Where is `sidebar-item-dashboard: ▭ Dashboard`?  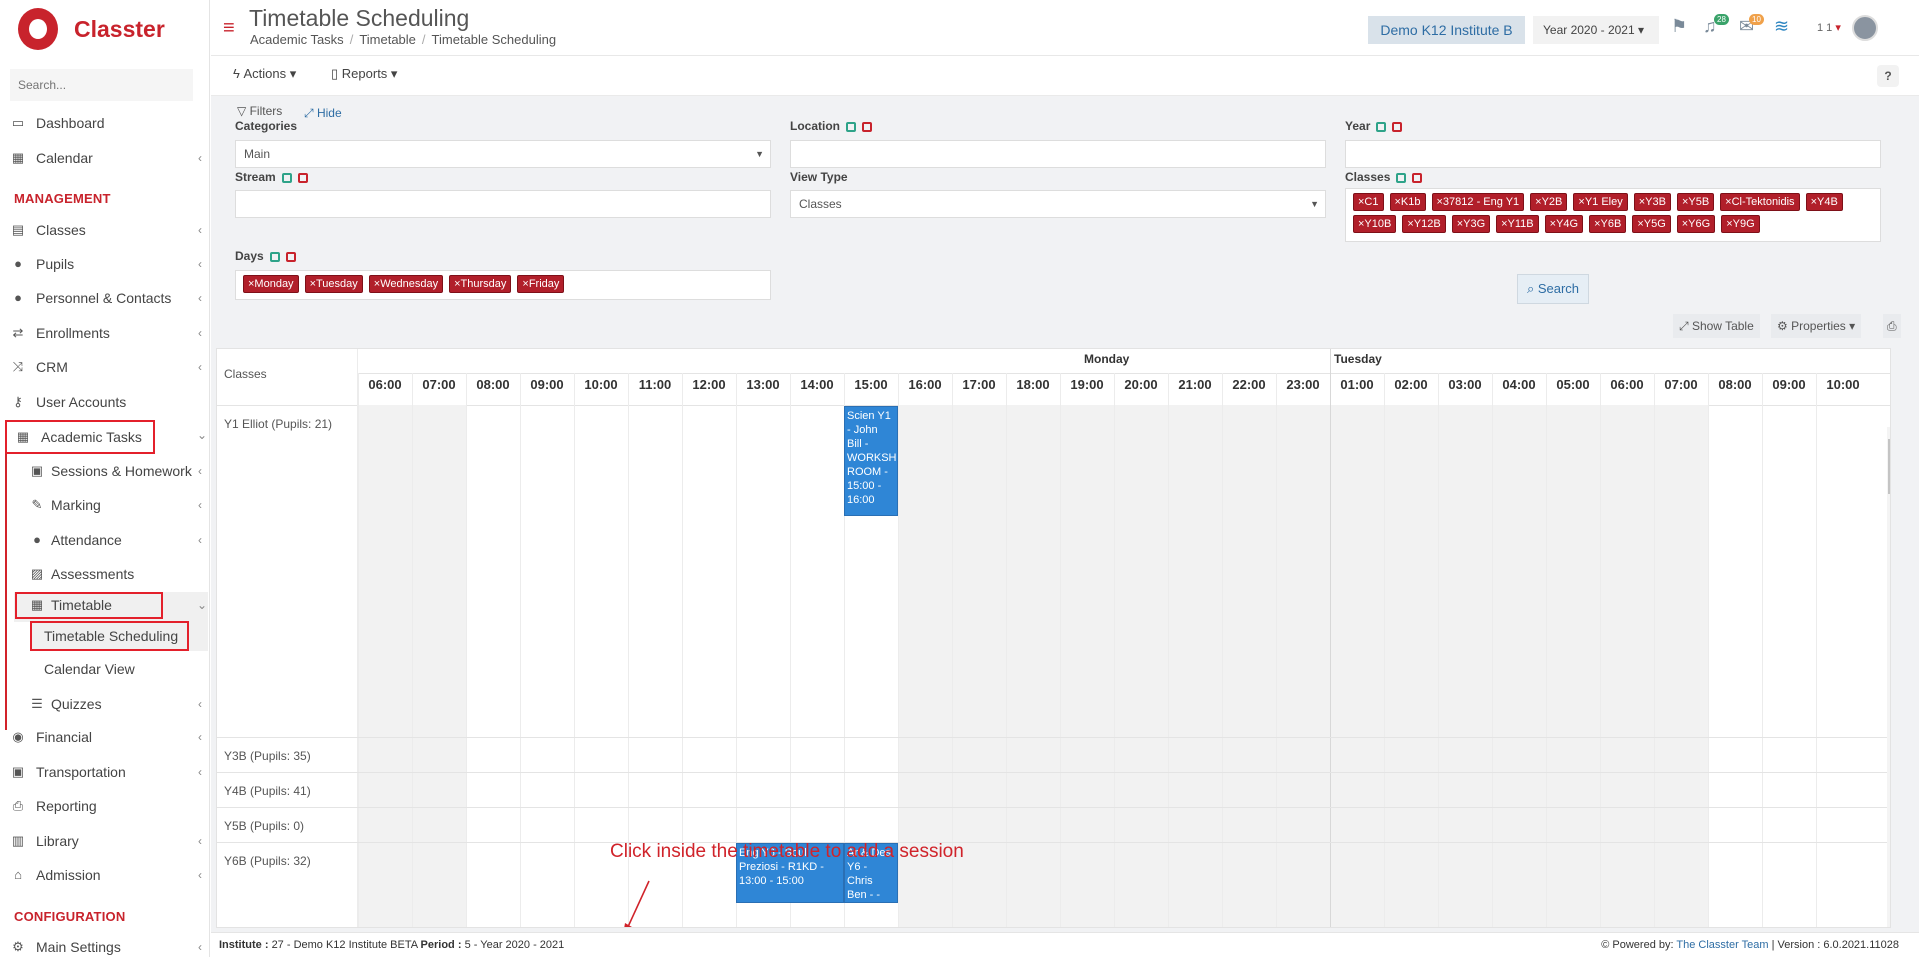
sidebar-item-dashboard: ▭ Dashboard is located at coordinates (104, 123).